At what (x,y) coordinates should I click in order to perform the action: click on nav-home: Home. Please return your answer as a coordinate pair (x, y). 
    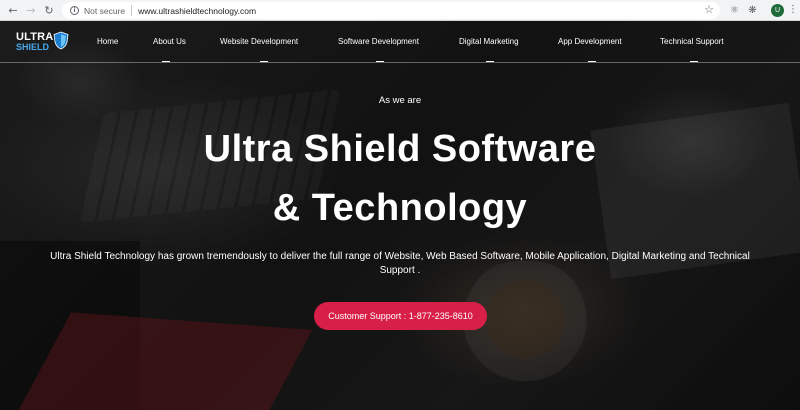
    Looking at the image, I should click on (107, 41).